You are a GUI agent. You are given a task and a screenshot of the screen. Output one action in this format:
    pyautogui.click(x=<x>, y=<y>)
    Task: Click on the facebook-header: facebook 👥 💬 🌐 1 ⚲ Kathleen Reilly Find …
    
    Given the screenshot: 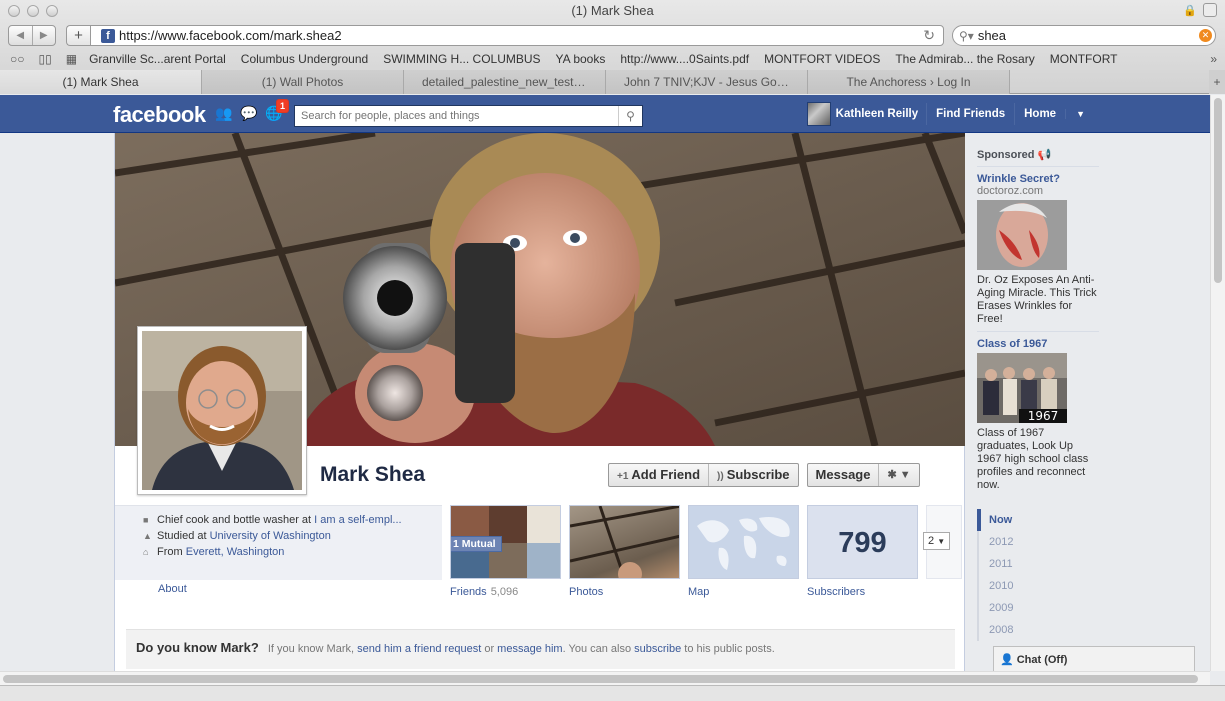 What is the action you would take?
    pyautogui.click(x=612, y=114)
    